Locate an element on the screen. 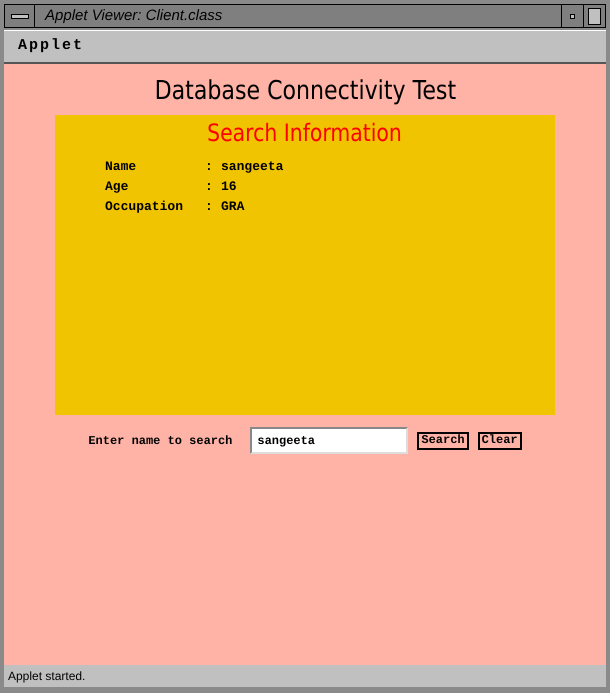 This screenshot has width=610, height=693. heading: Database Connectivity Test is located at coordinates (305, 91).